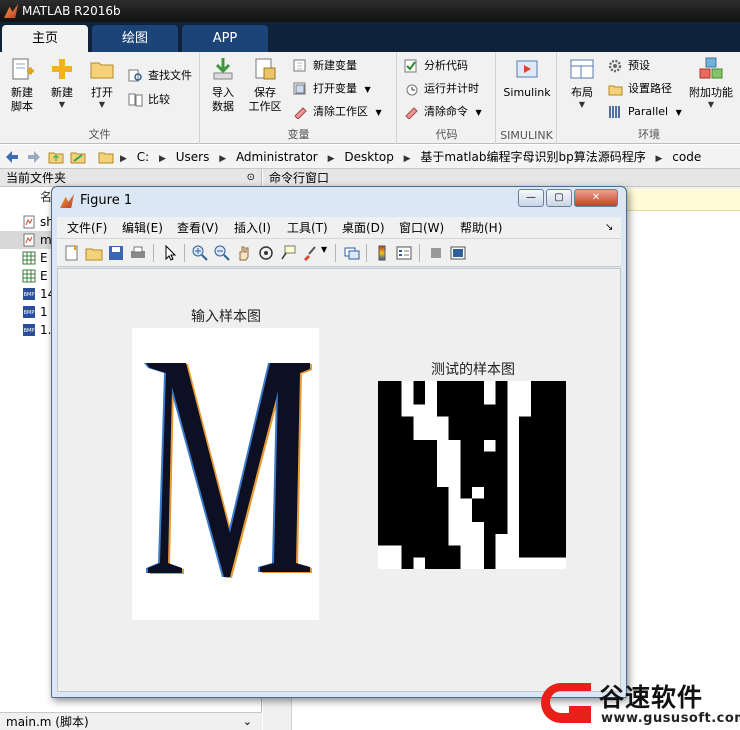  What do you see at coordinates (629, 66) in the screenshot?
I see `preferences-button: 预设` at bounding box center [629, 66].